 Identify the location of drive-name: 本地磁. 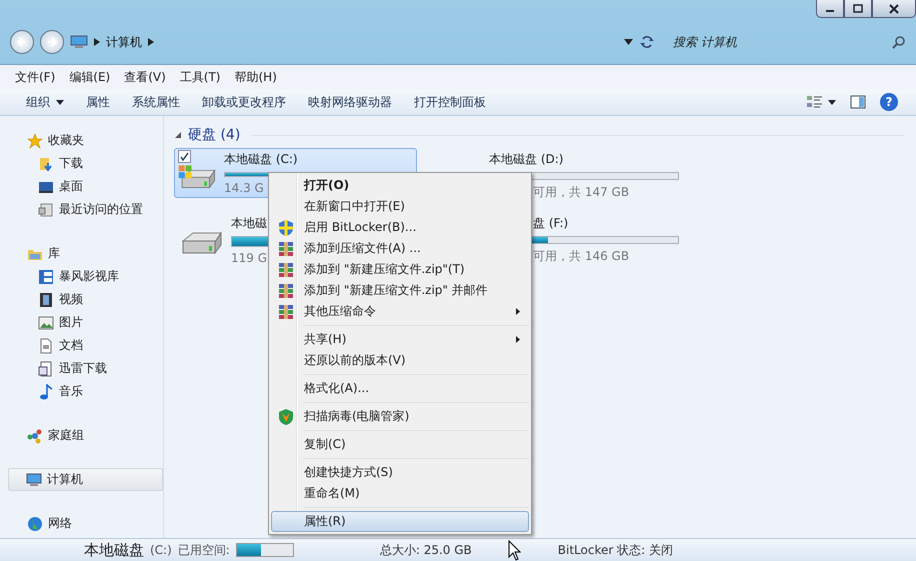
(249, 223).